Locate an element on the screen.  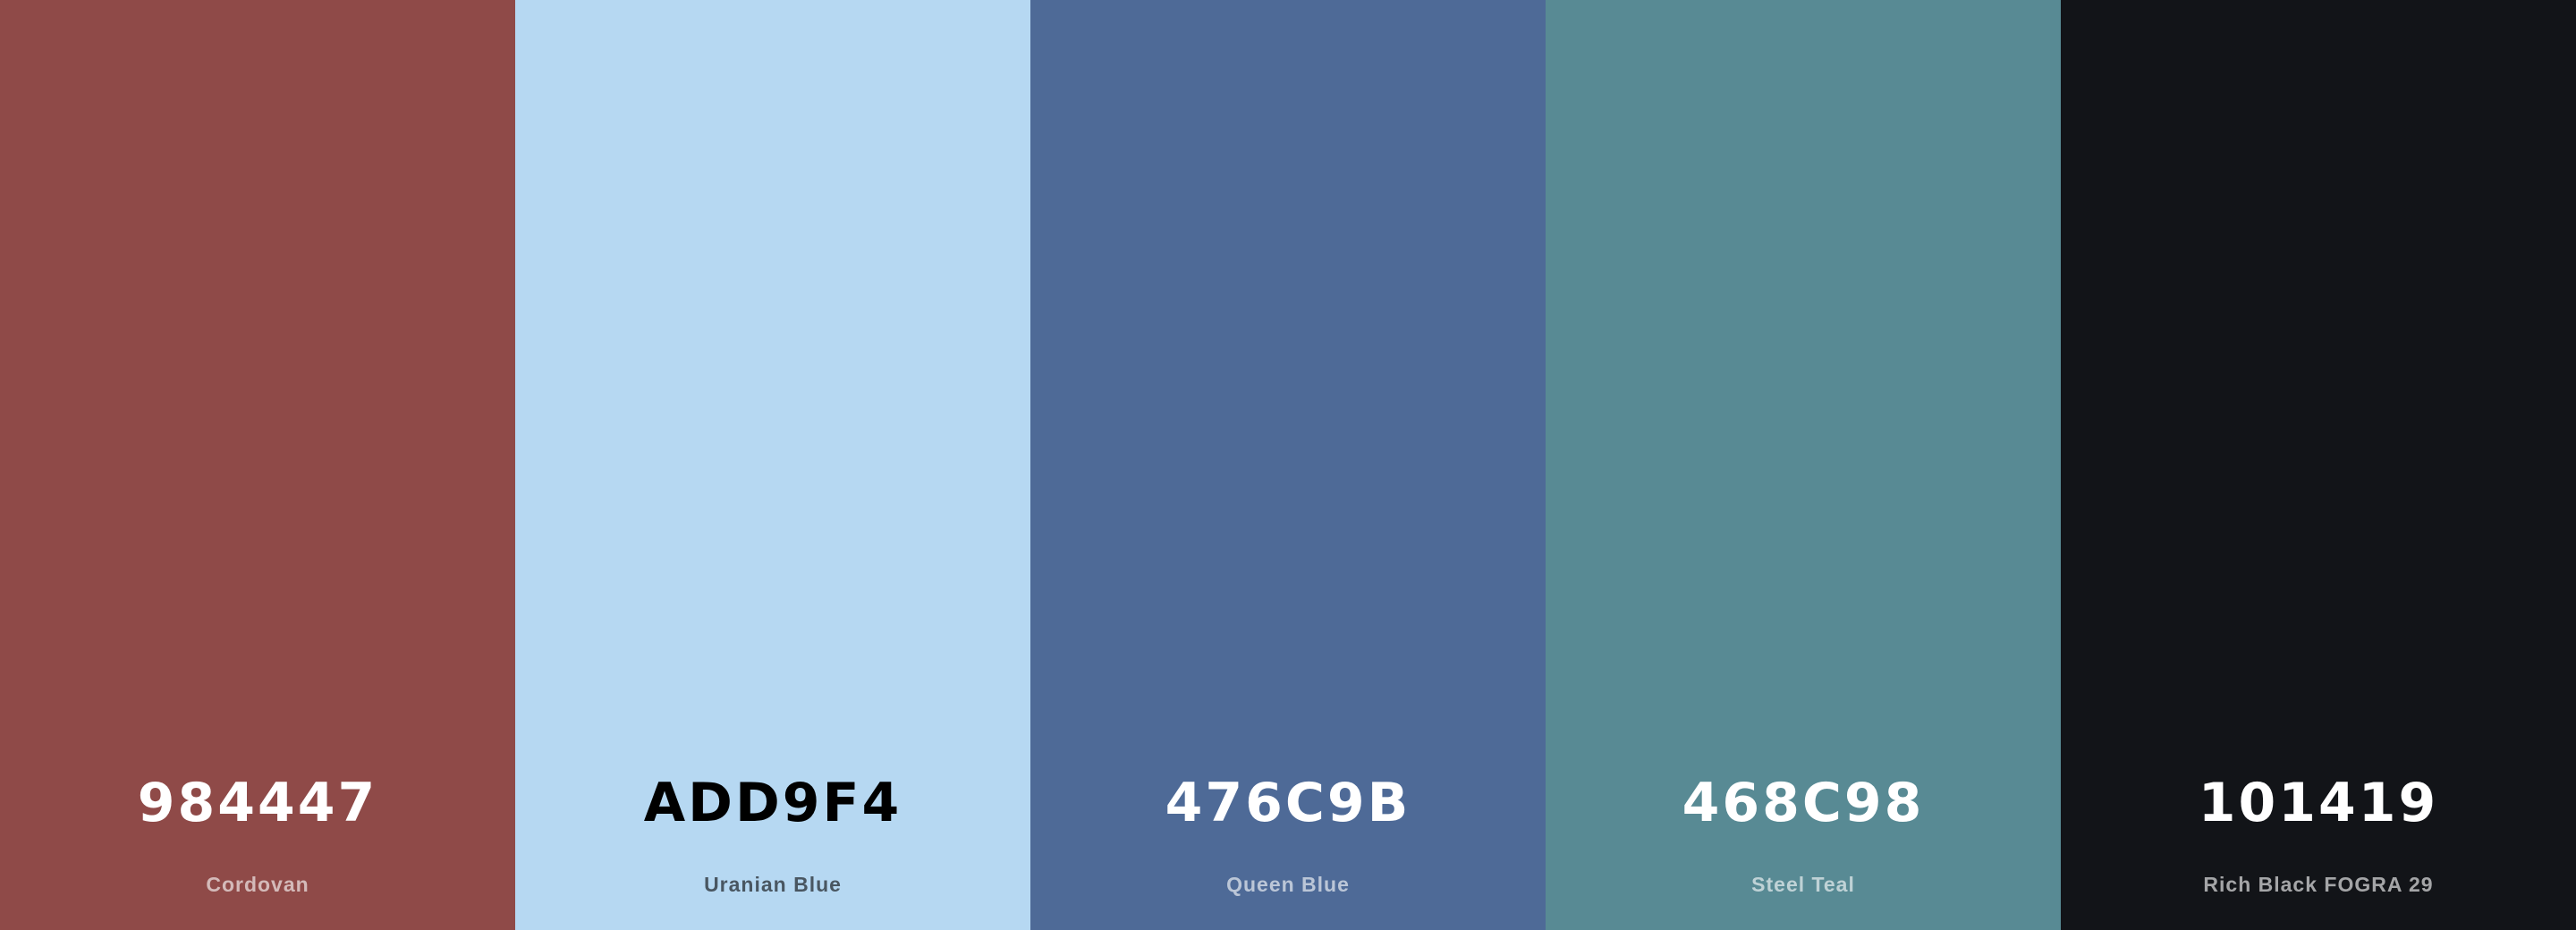
hex-code: ADD9F4 is located at coordinates (772, 803).